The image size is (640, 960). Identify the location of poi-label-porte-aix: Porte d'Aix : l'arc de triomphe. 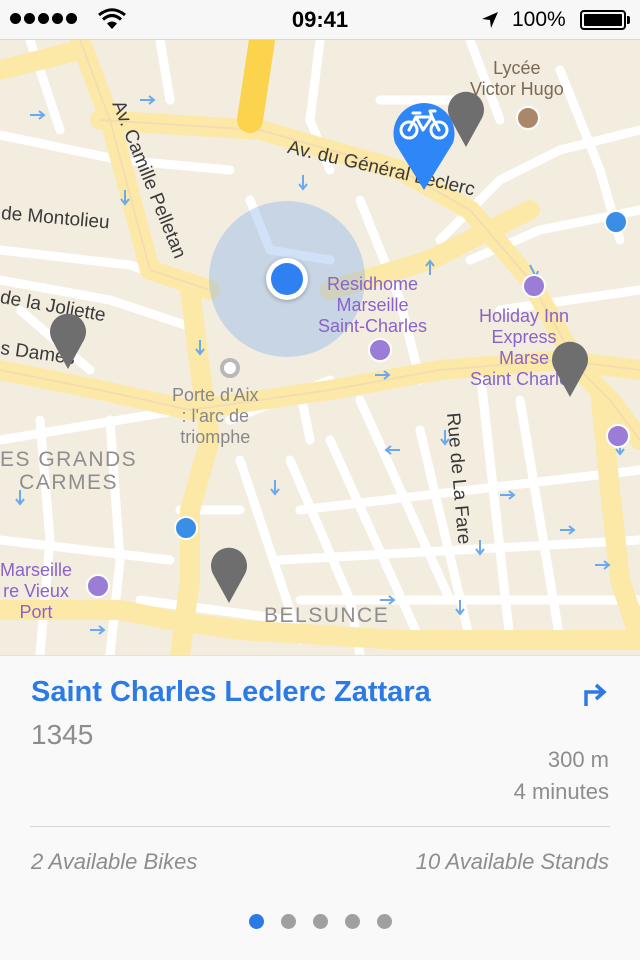
(215, 416).